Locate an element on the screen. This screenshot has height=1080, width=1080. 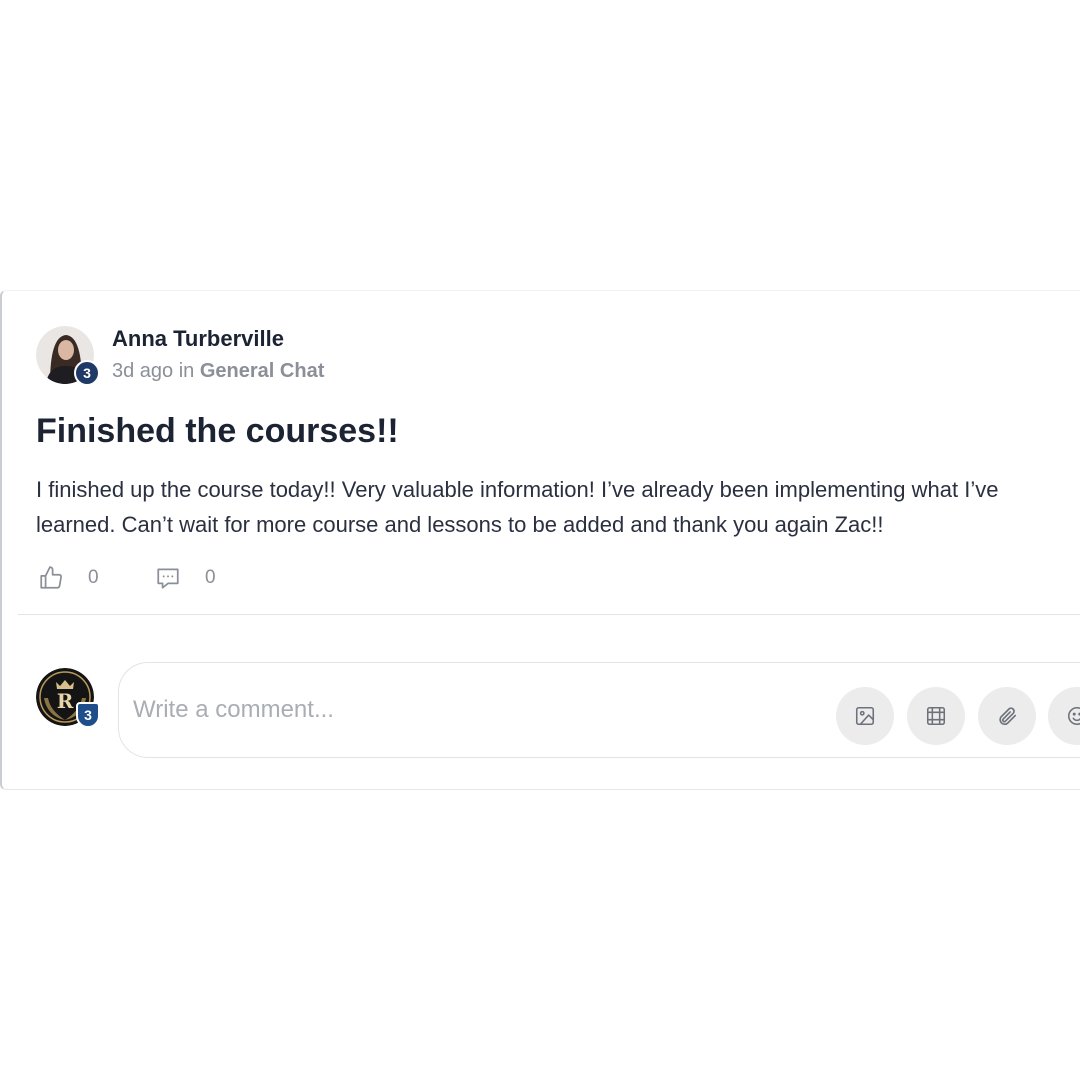
divider is located at coordinates (549, 614).